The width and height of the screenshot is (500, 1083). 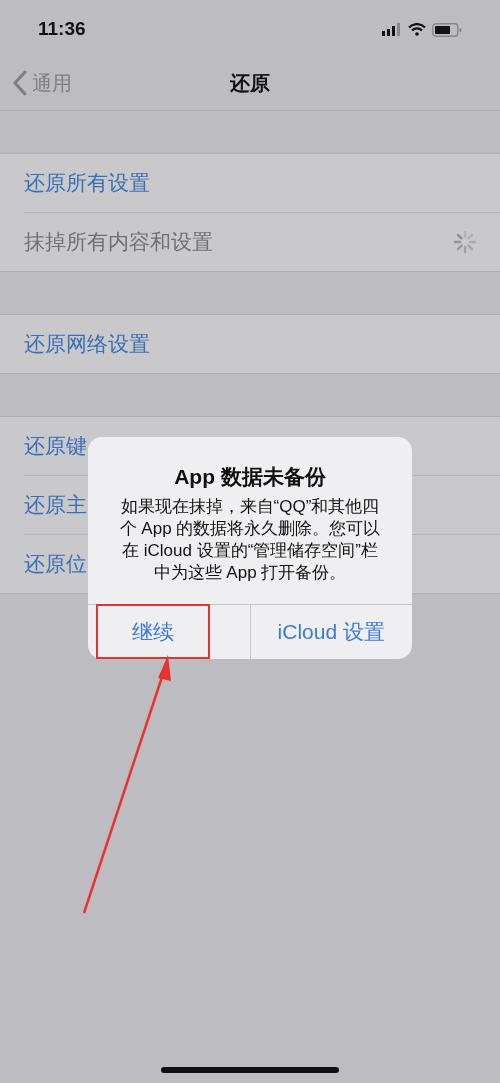 I want to click on signal-icon, so click(x=392, y=29).